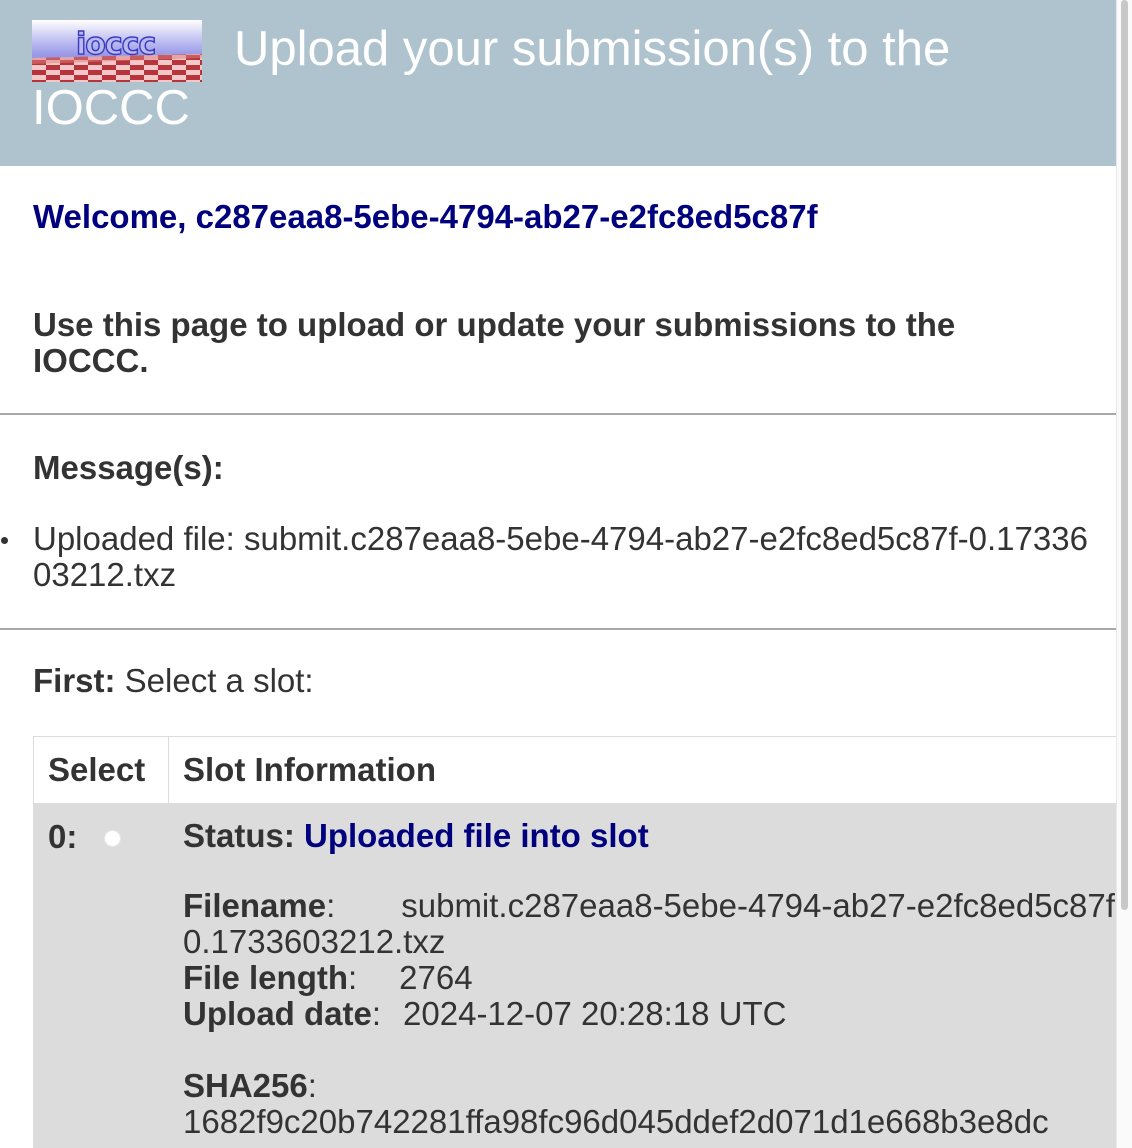 This screenshot has height=1148, width=1132. I want to click on column-divider, so click(168, 770).